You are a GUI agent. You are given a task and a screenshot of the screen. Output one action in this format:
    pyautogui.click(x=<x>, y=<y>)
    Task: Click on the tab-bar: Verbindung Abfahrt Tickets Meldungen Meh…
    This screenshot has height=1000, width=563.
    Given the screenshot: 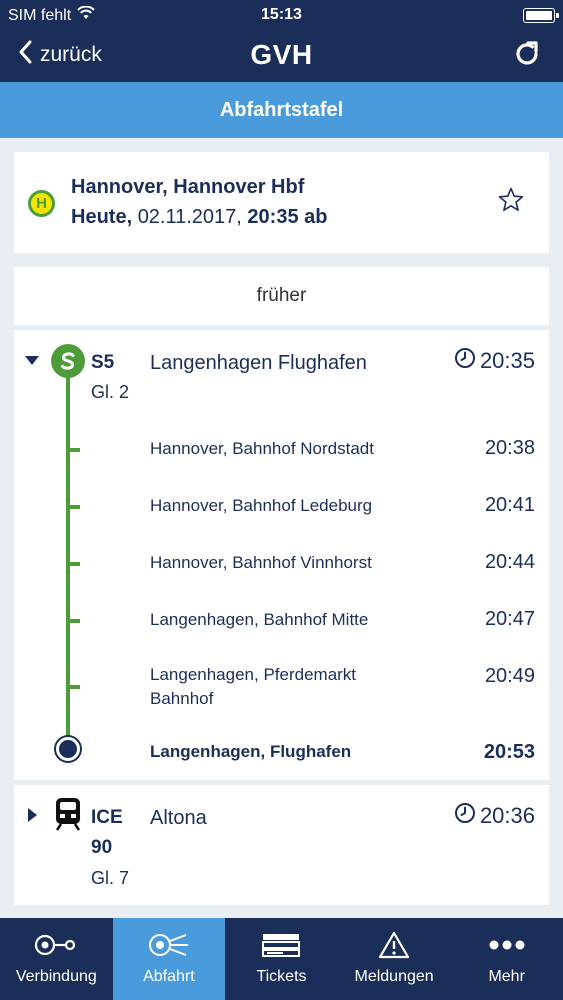 What is the action you would take?
    pyautogui.click(x=281, y=959)
    